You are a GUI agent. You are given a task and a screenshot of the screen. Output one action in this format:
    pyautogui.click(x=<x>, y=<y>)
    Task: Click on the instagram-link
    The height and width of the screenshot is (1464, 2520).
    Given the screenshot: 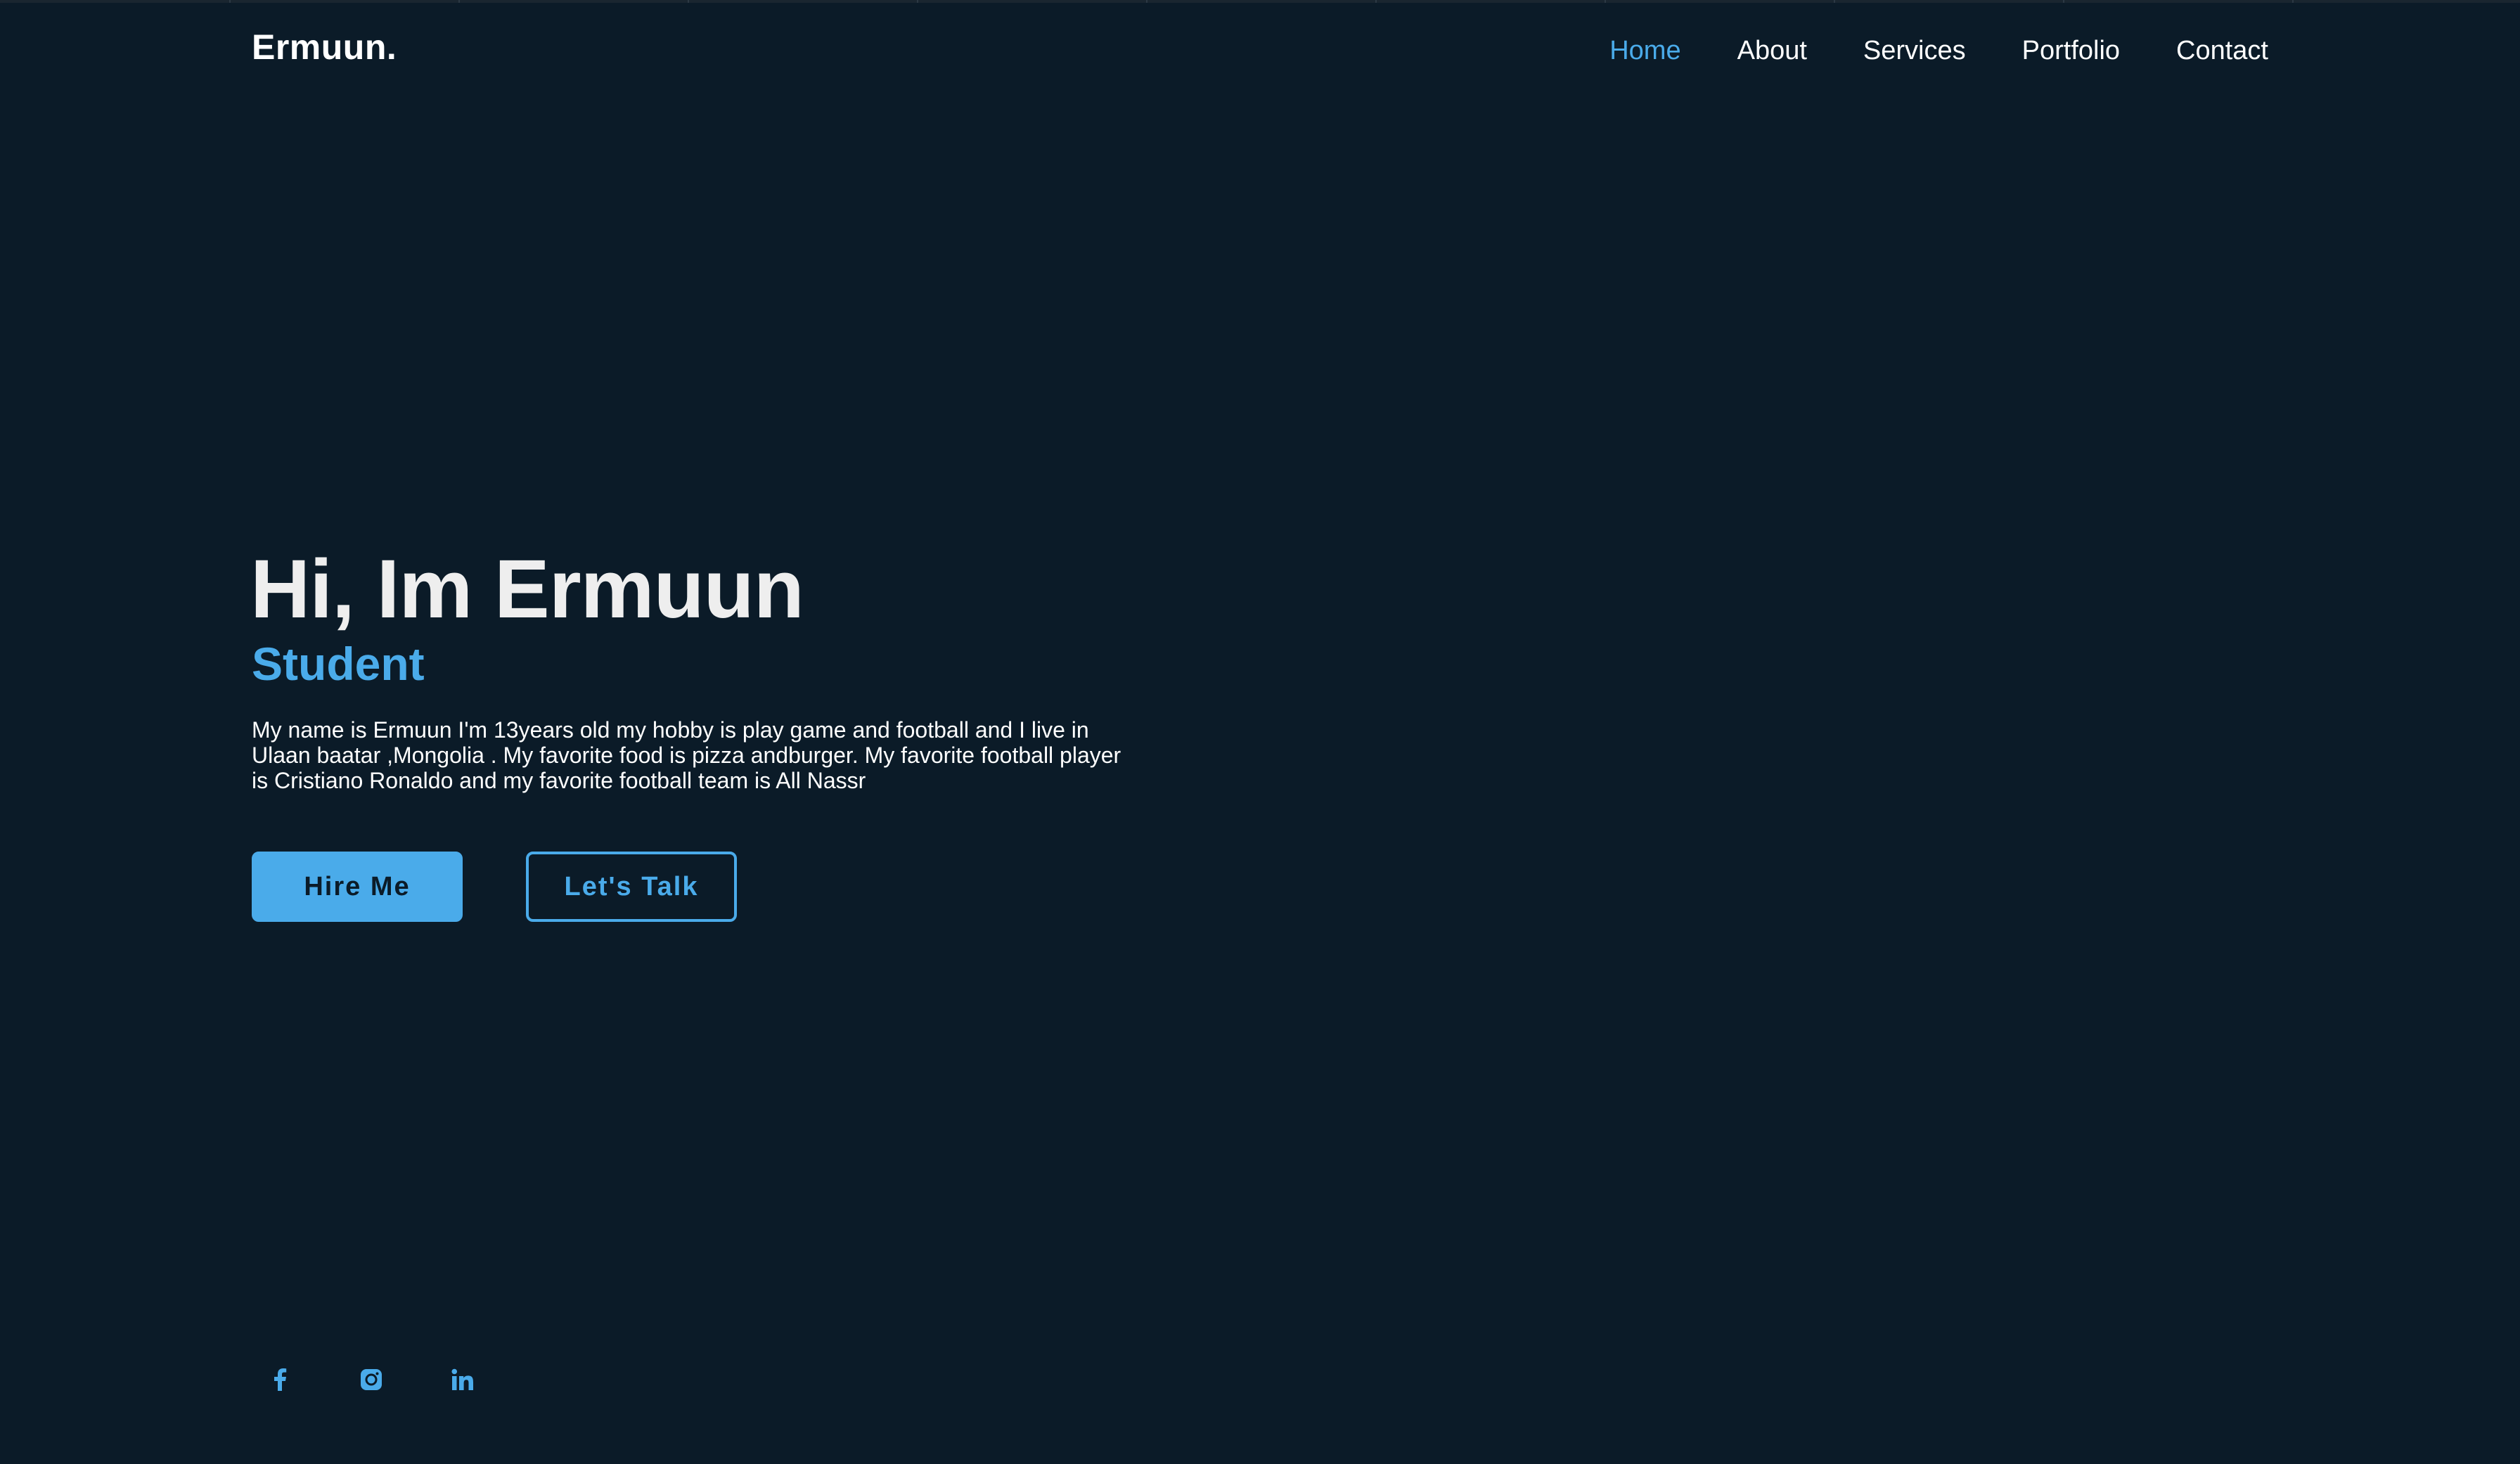 What is the action you would take?
    pyautogui.click(x=372, y=1379)
    